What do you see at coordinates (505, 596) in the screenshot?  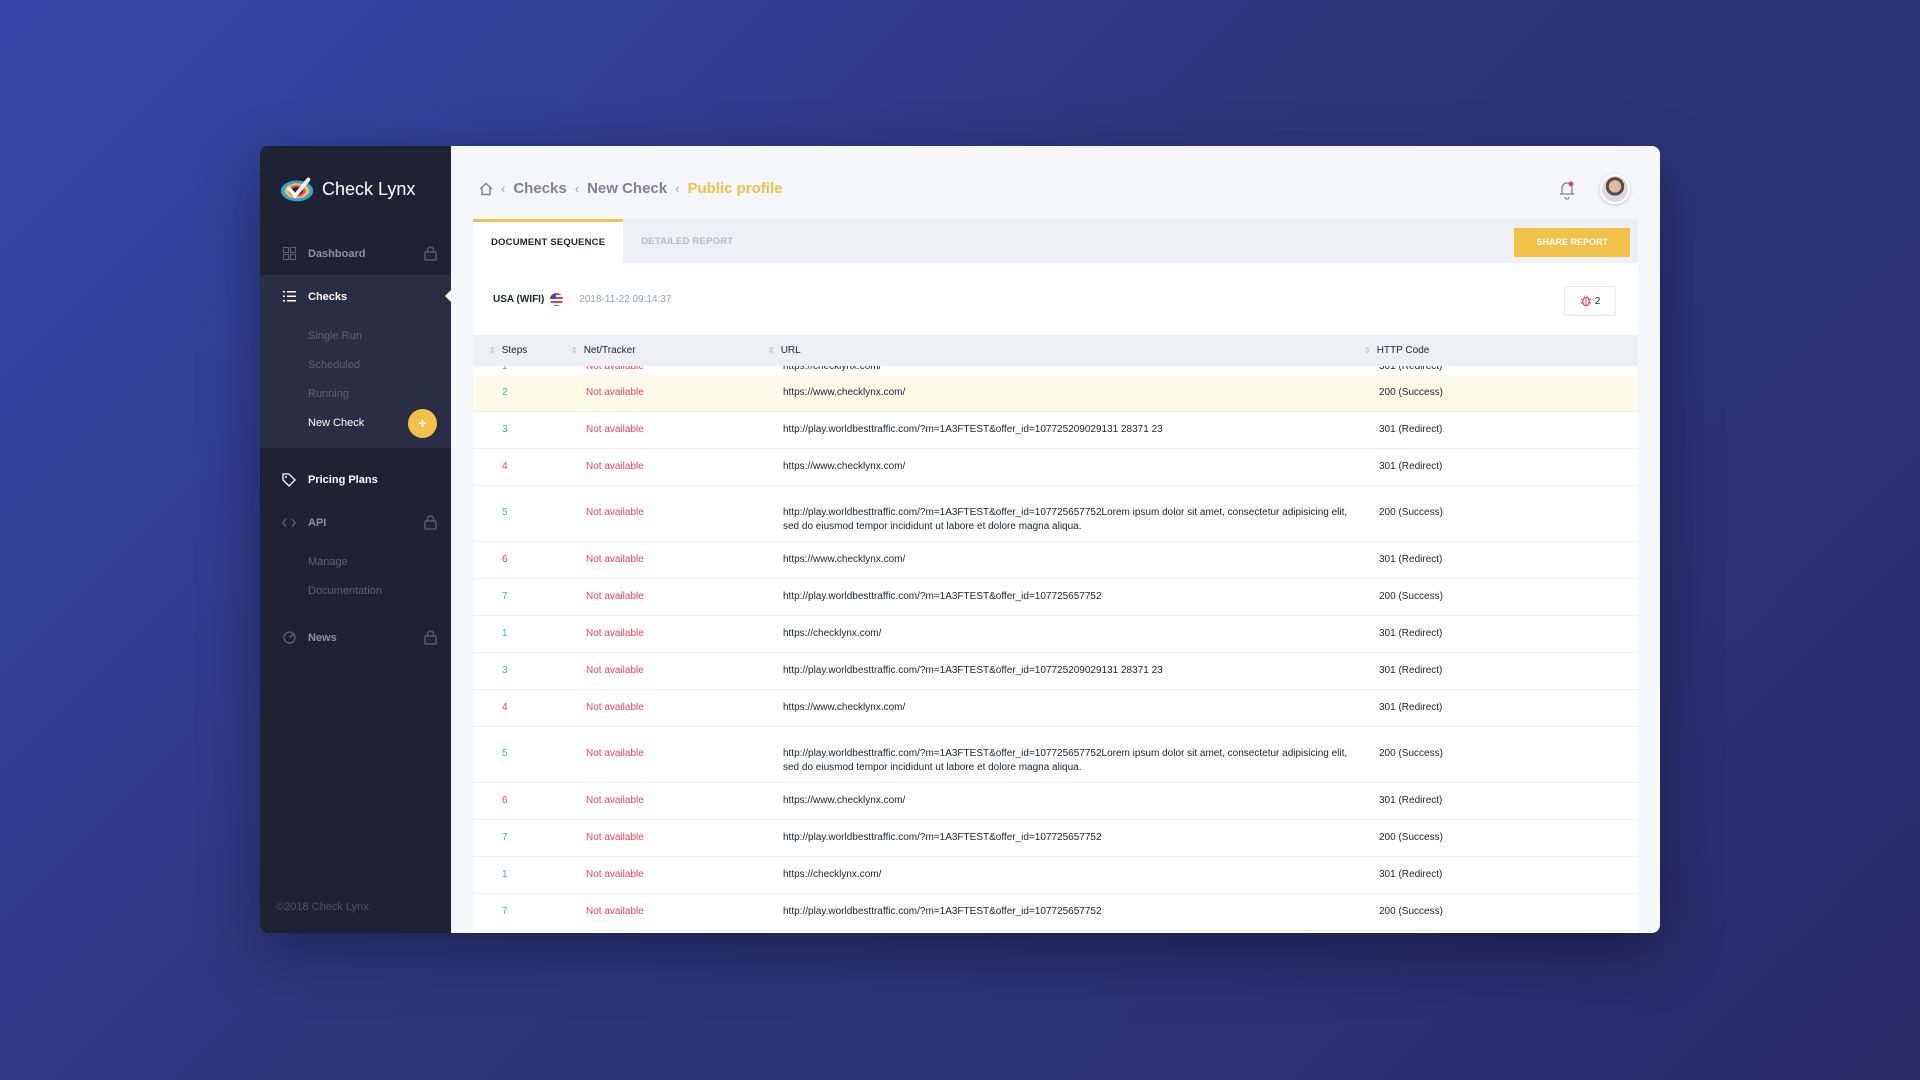 I see `cell-step: 7` at bounding box center [505, 596].